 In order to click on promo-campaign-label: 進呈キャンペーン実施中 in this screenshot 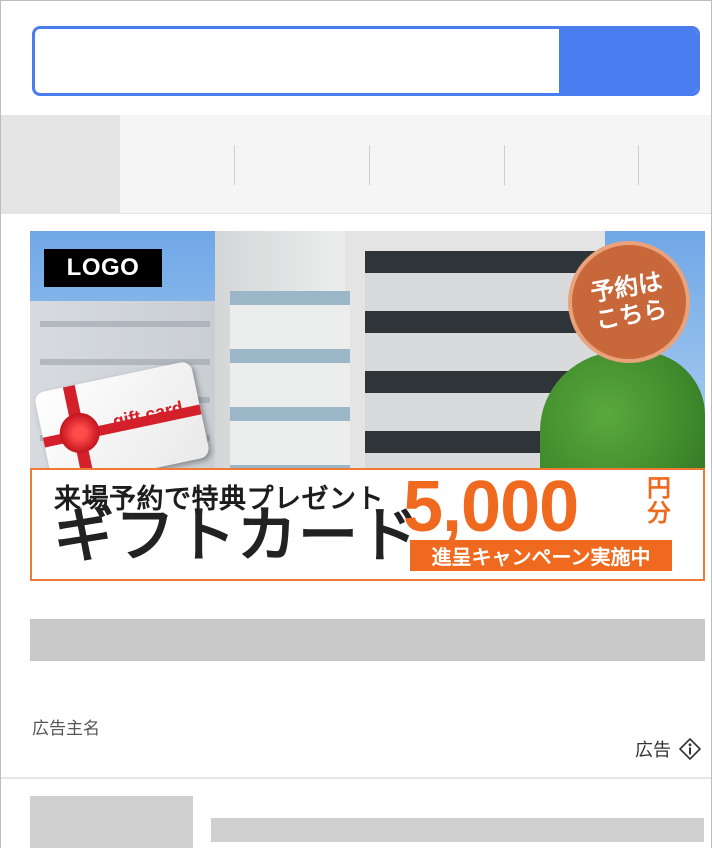, I will do `click(541, 555)`.